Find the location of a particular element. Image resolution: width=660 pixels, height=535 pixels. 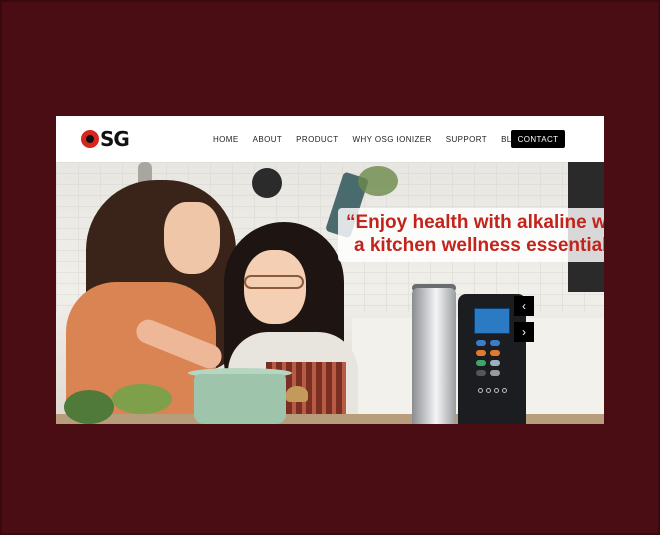

quote-line-2: a kitchen wellness essential.” is located at coordinates (479, 245).